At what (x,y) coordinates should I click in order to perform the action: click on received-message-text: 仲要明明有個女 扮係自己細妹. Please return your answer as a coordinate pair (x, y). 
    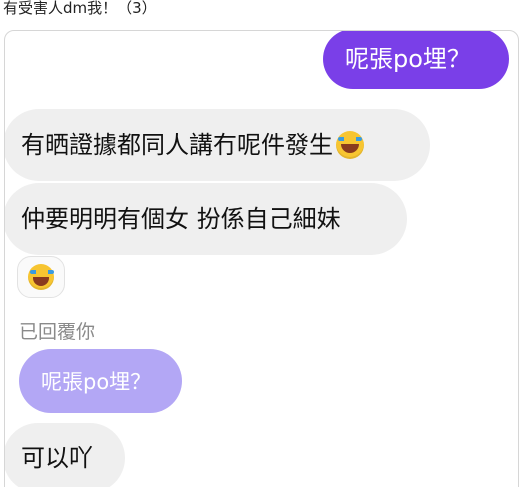
    Looking at the image, I should click on (181, 219).